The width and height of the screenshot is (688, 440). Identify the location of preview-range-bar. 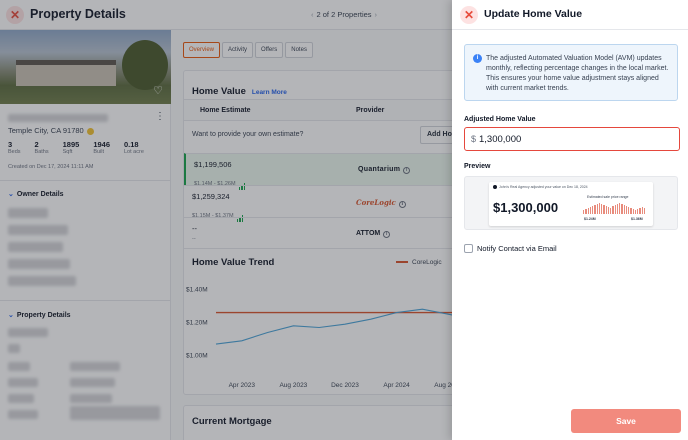
(614, 208).